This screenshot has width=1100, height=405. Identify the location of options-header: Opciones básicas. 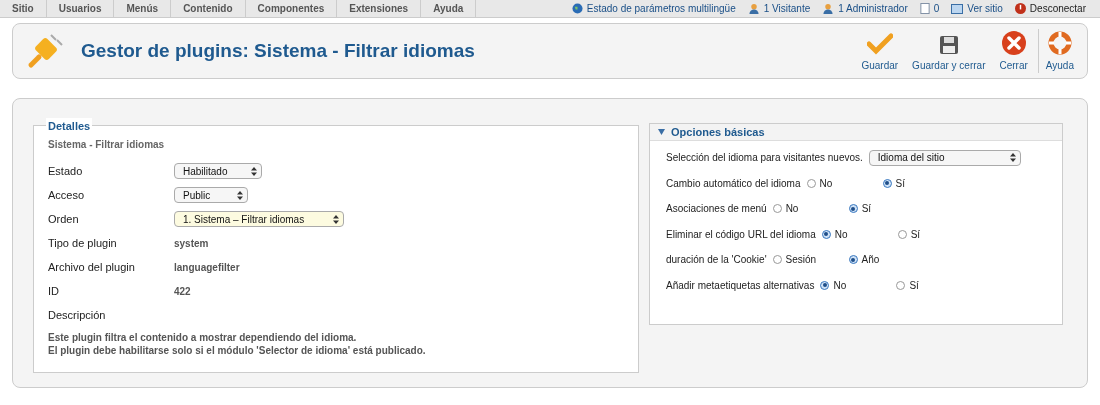
(856, 132).